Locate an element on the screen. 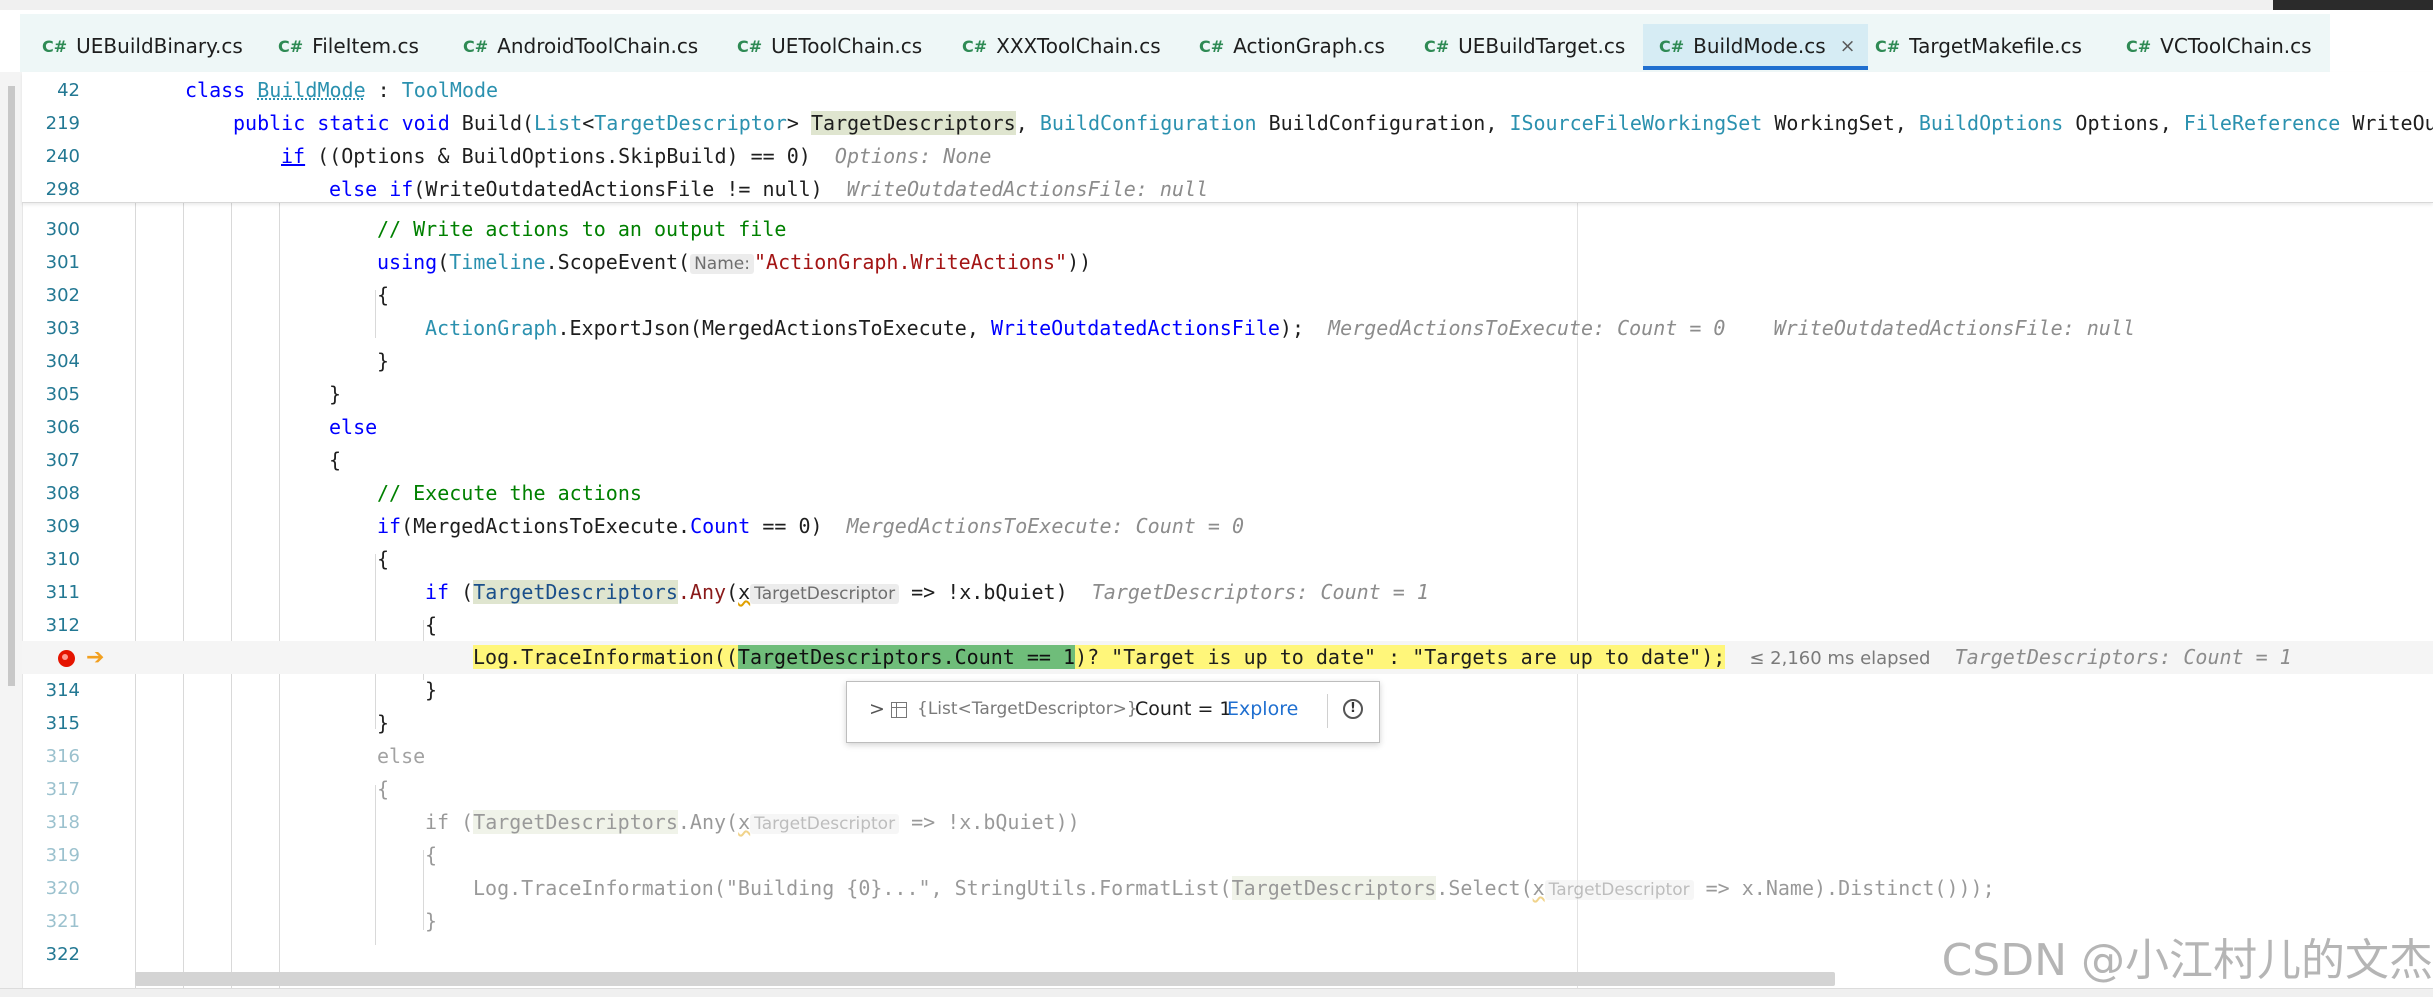  execution-highlight: Log.TraceInformation(( is located at coordinates (605, 657).